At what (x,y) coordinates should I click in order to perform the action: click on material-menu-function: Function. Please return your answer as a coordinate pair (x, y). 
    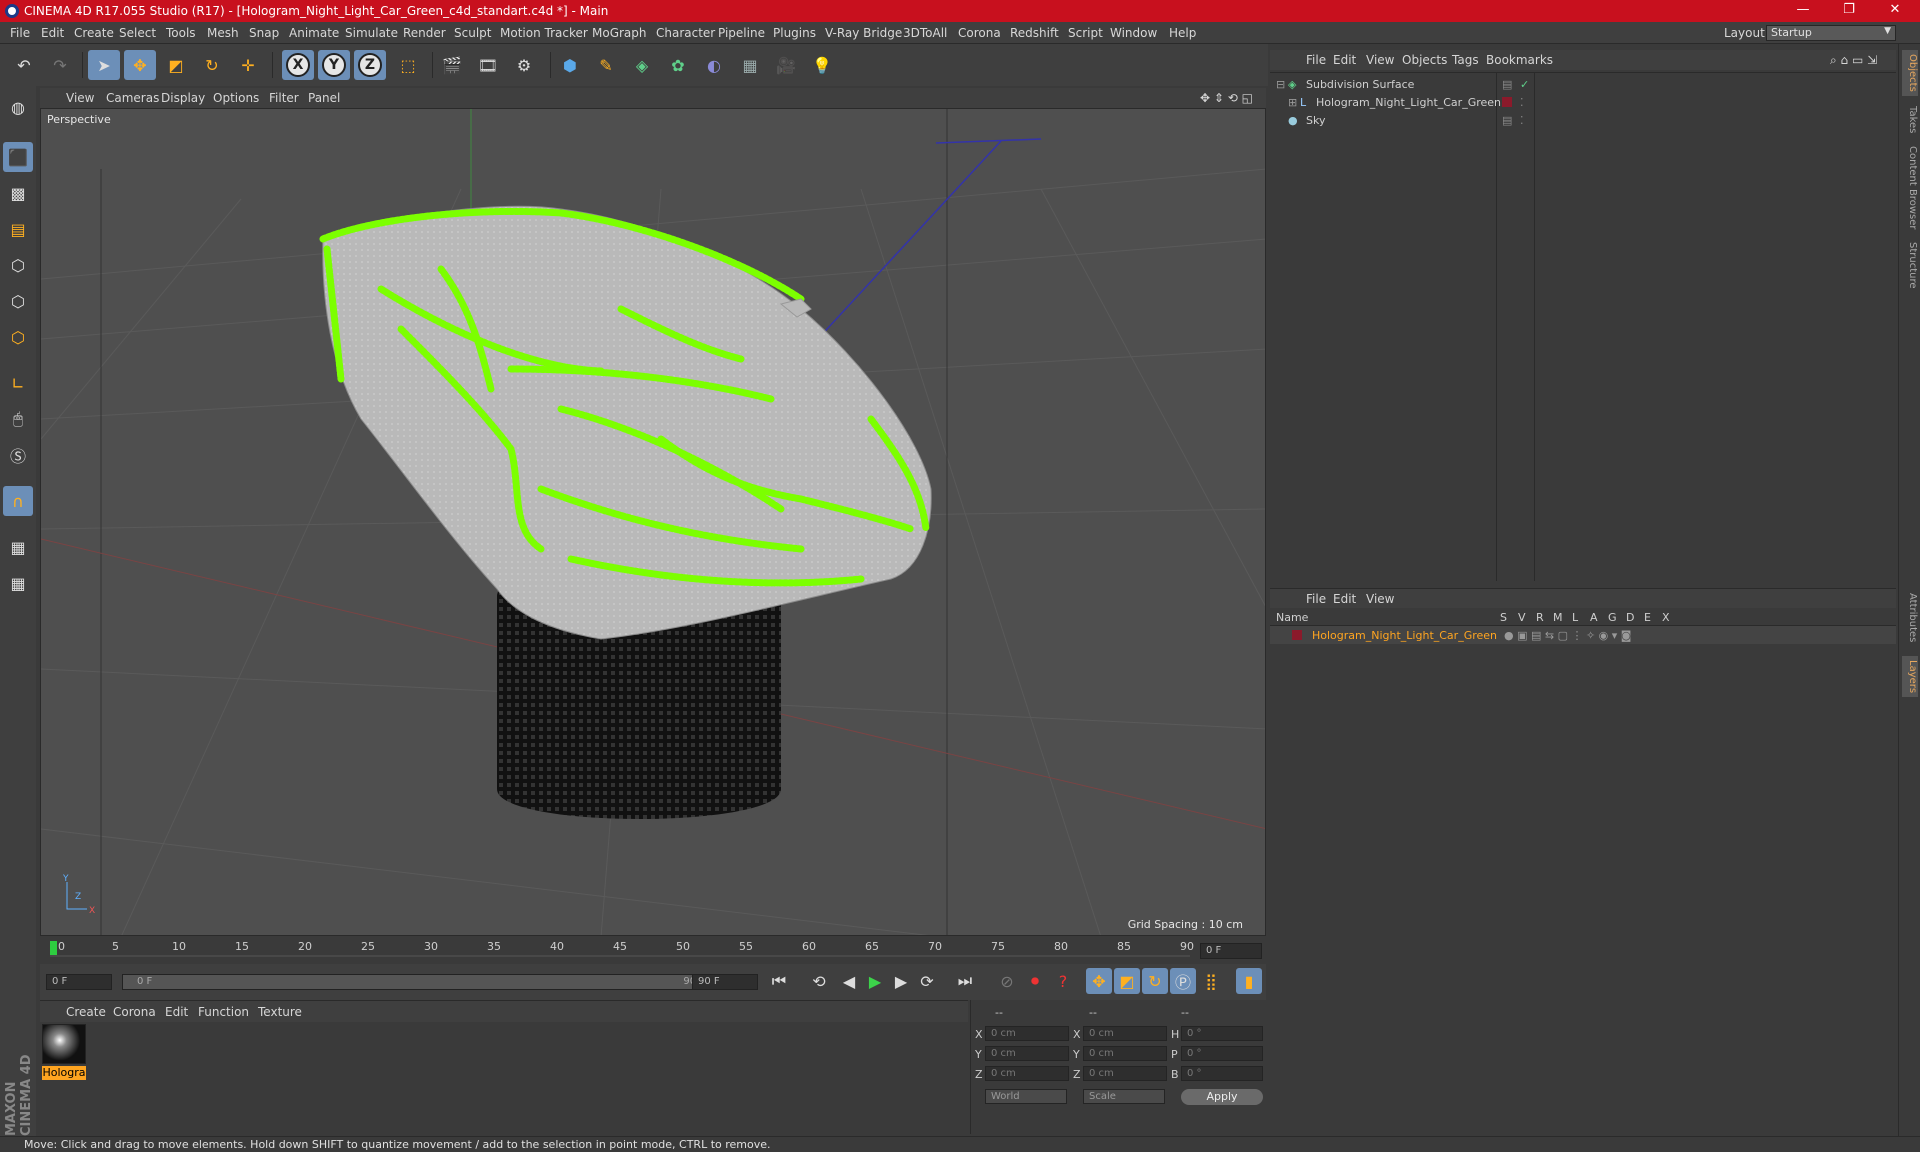
    Looking at the image, I should click on (223, 1012).